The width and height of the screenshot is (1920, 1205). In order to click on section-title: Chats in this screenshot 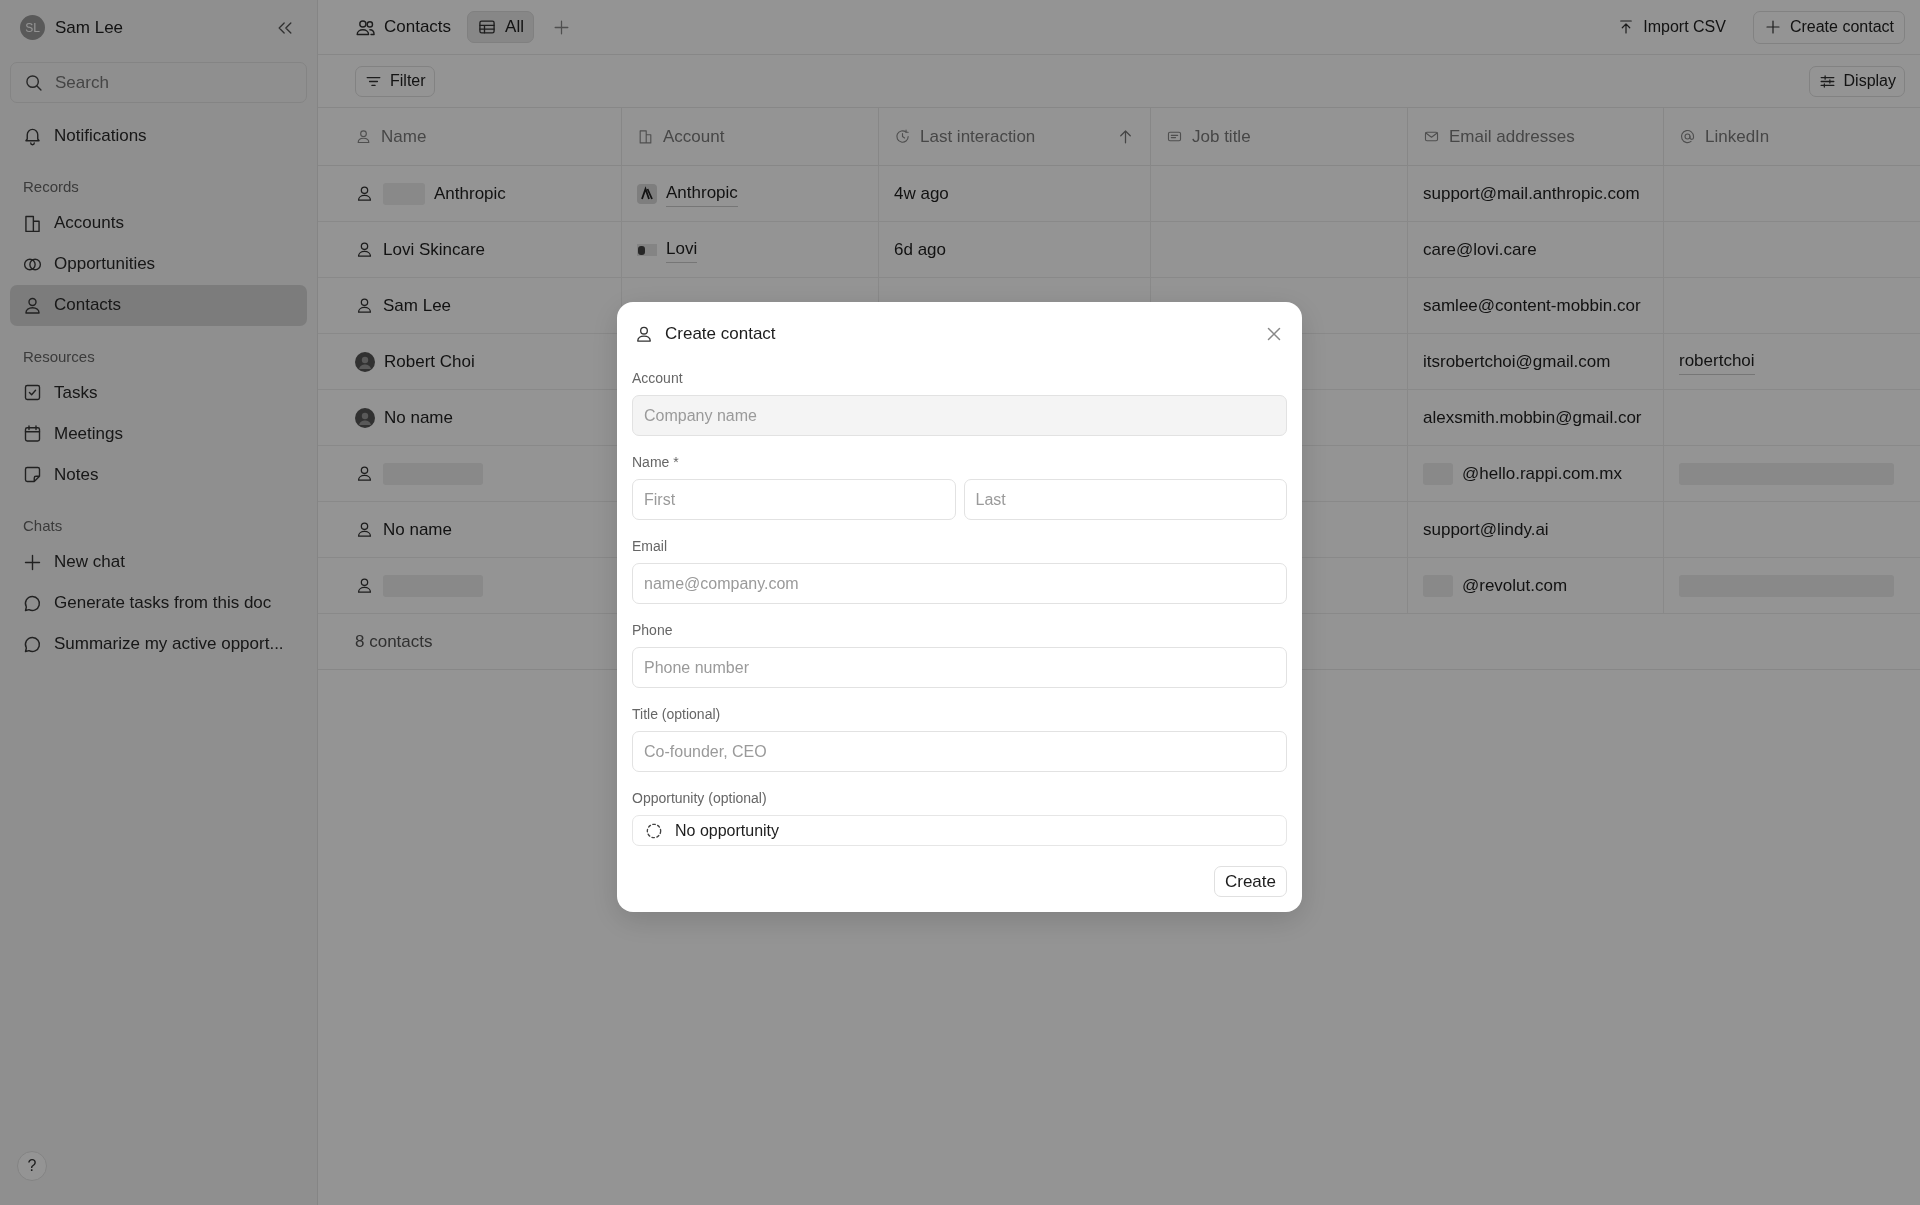, I will do `click(43, 526)`.